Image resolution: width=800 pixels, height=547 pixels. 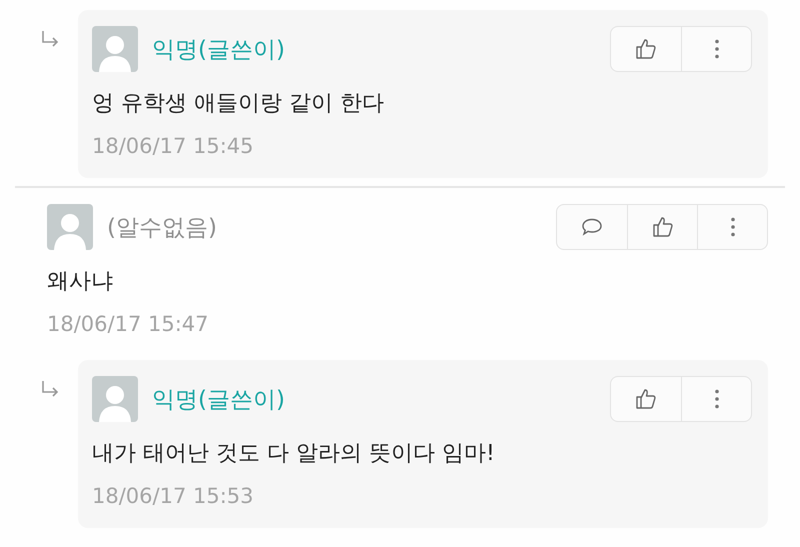 I want to click on comment-time: 18/06/17 15:47, so click(x=128, y=324).